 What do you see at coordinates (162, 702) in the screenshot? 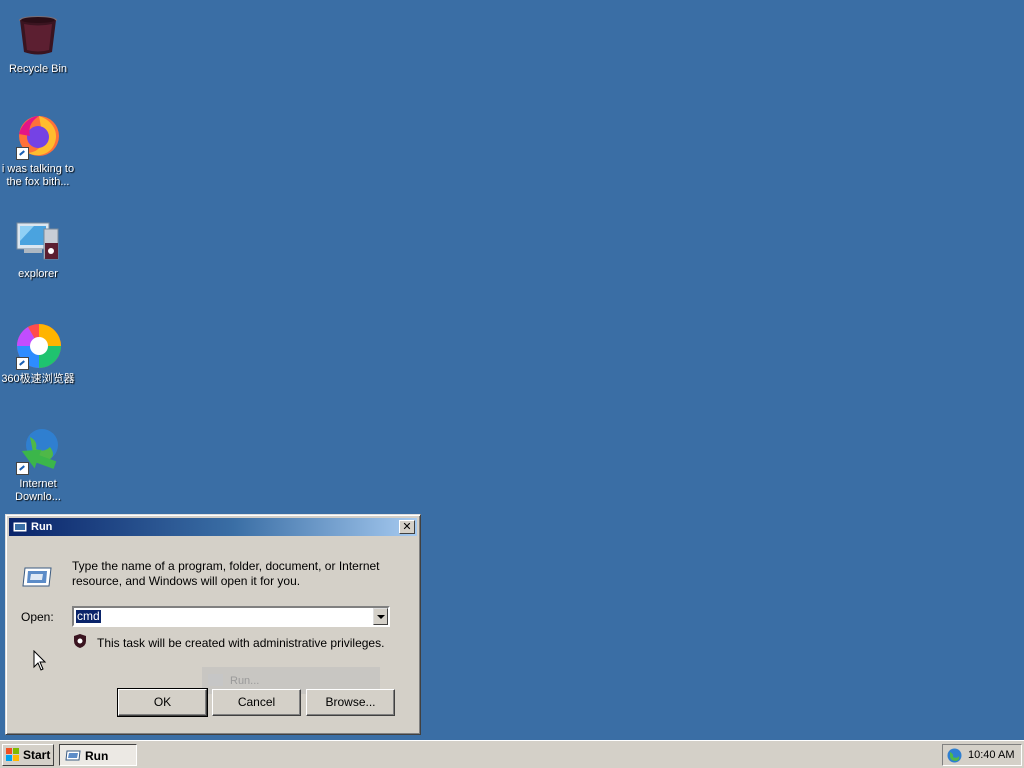
I see `ok-button: OK` at bounding box center [162, 702].